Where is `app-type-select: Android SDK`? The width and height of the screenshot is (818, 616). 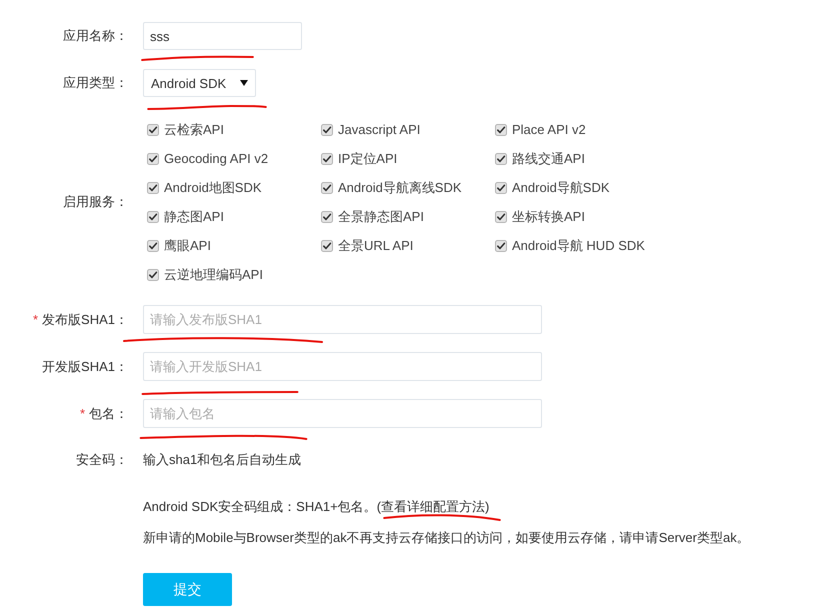
app-type-select: Android SDK is located at coordinates (199, 83).